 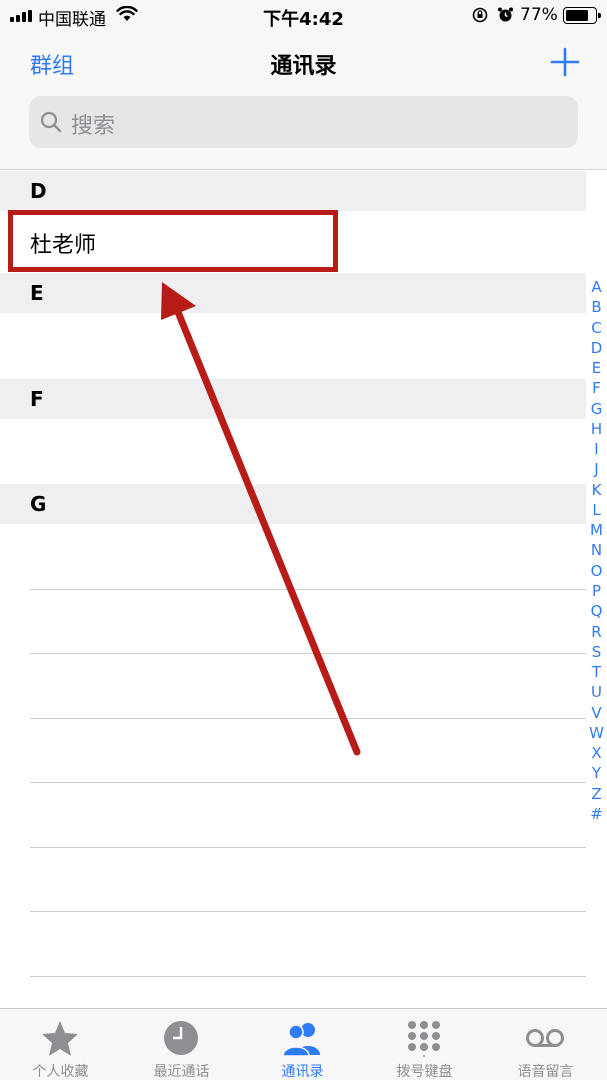 I want to click on search-input: 搜索, so click(x=303, y=122).